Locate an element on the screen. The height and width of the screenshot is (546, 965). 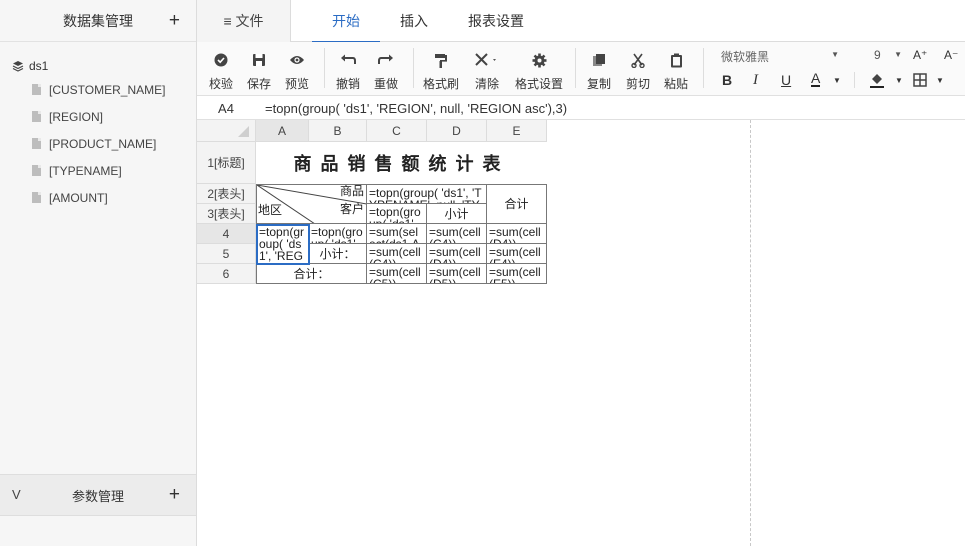
field-label: [PRODUCT_NAME] is located at coordinates (103, 143).